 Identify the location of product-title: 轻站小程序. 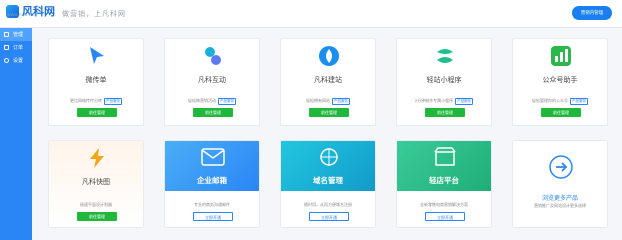
(444, 80).